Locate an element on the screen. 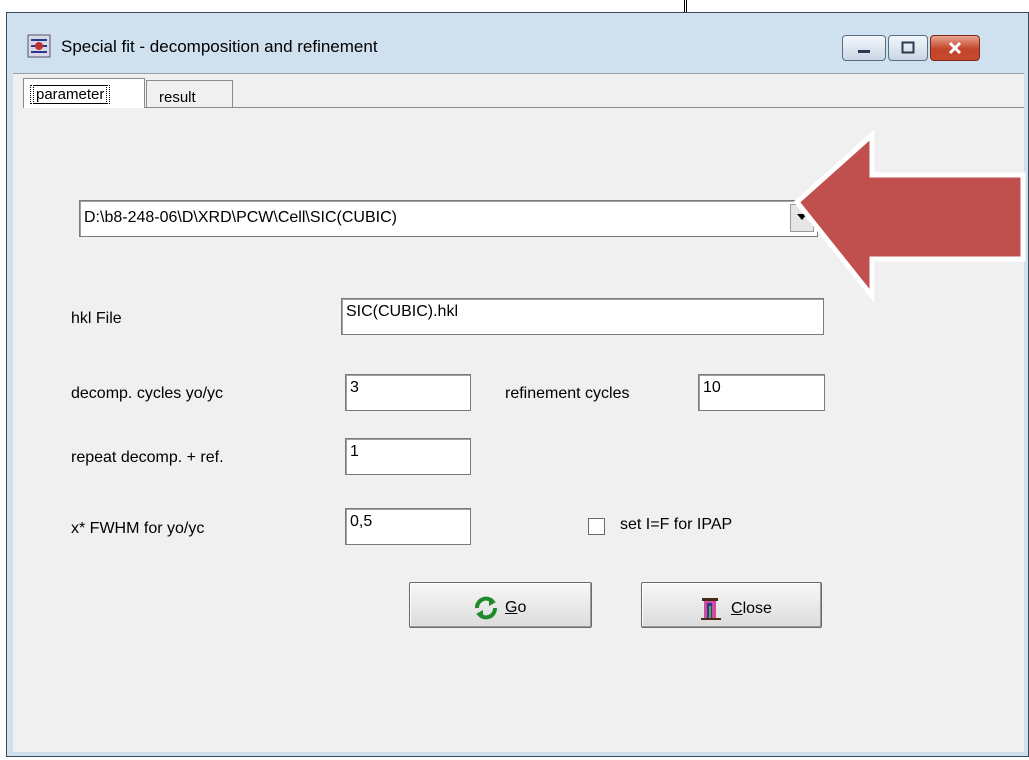 Image resolution: width=1029 pixels, height=760 pixels. fwhm-value: 0,5 is located at coordinates (361, 521).